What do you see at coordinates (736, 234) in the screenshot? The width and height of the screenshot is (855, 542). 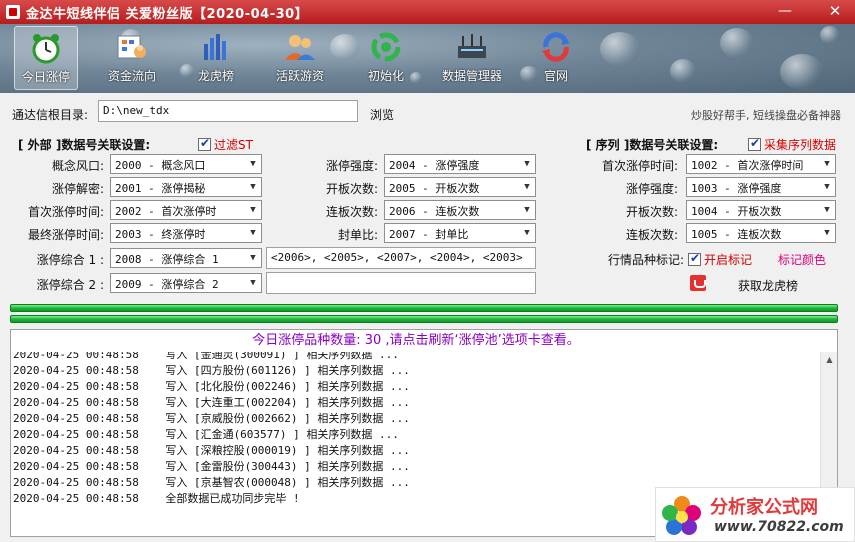 I see `select-value: 1005 - 连板次数` at bounding box center [736, 234].